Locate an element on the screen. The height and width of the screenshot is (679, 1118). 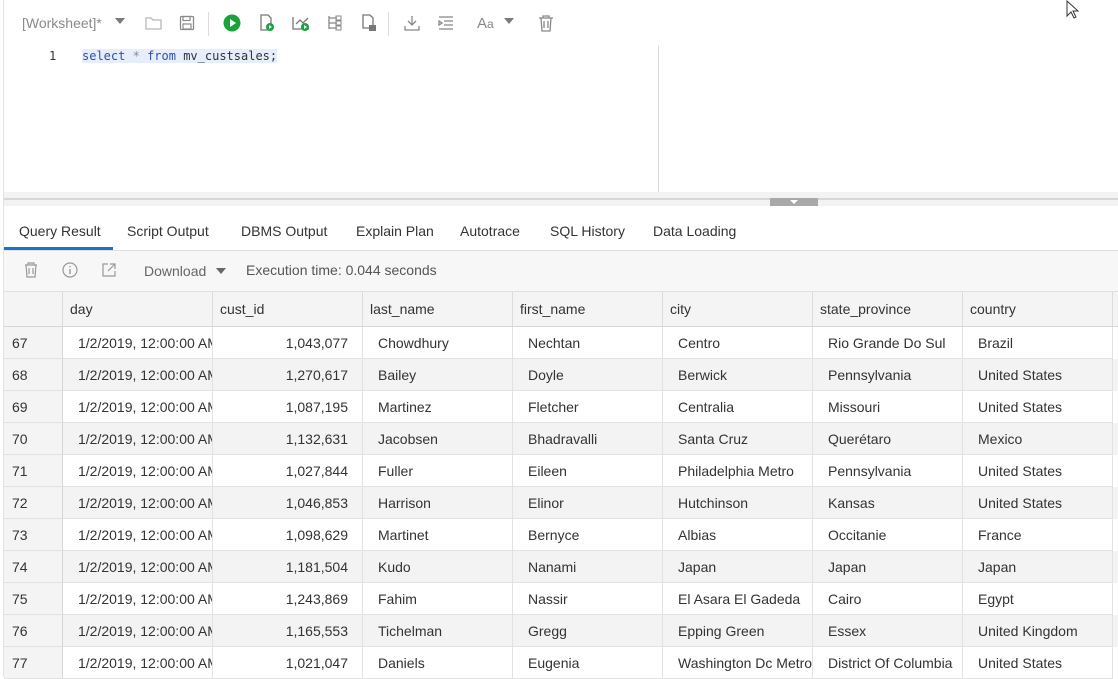
cell-cust-id: 1,027,844 is located at coordinates (288, 471).